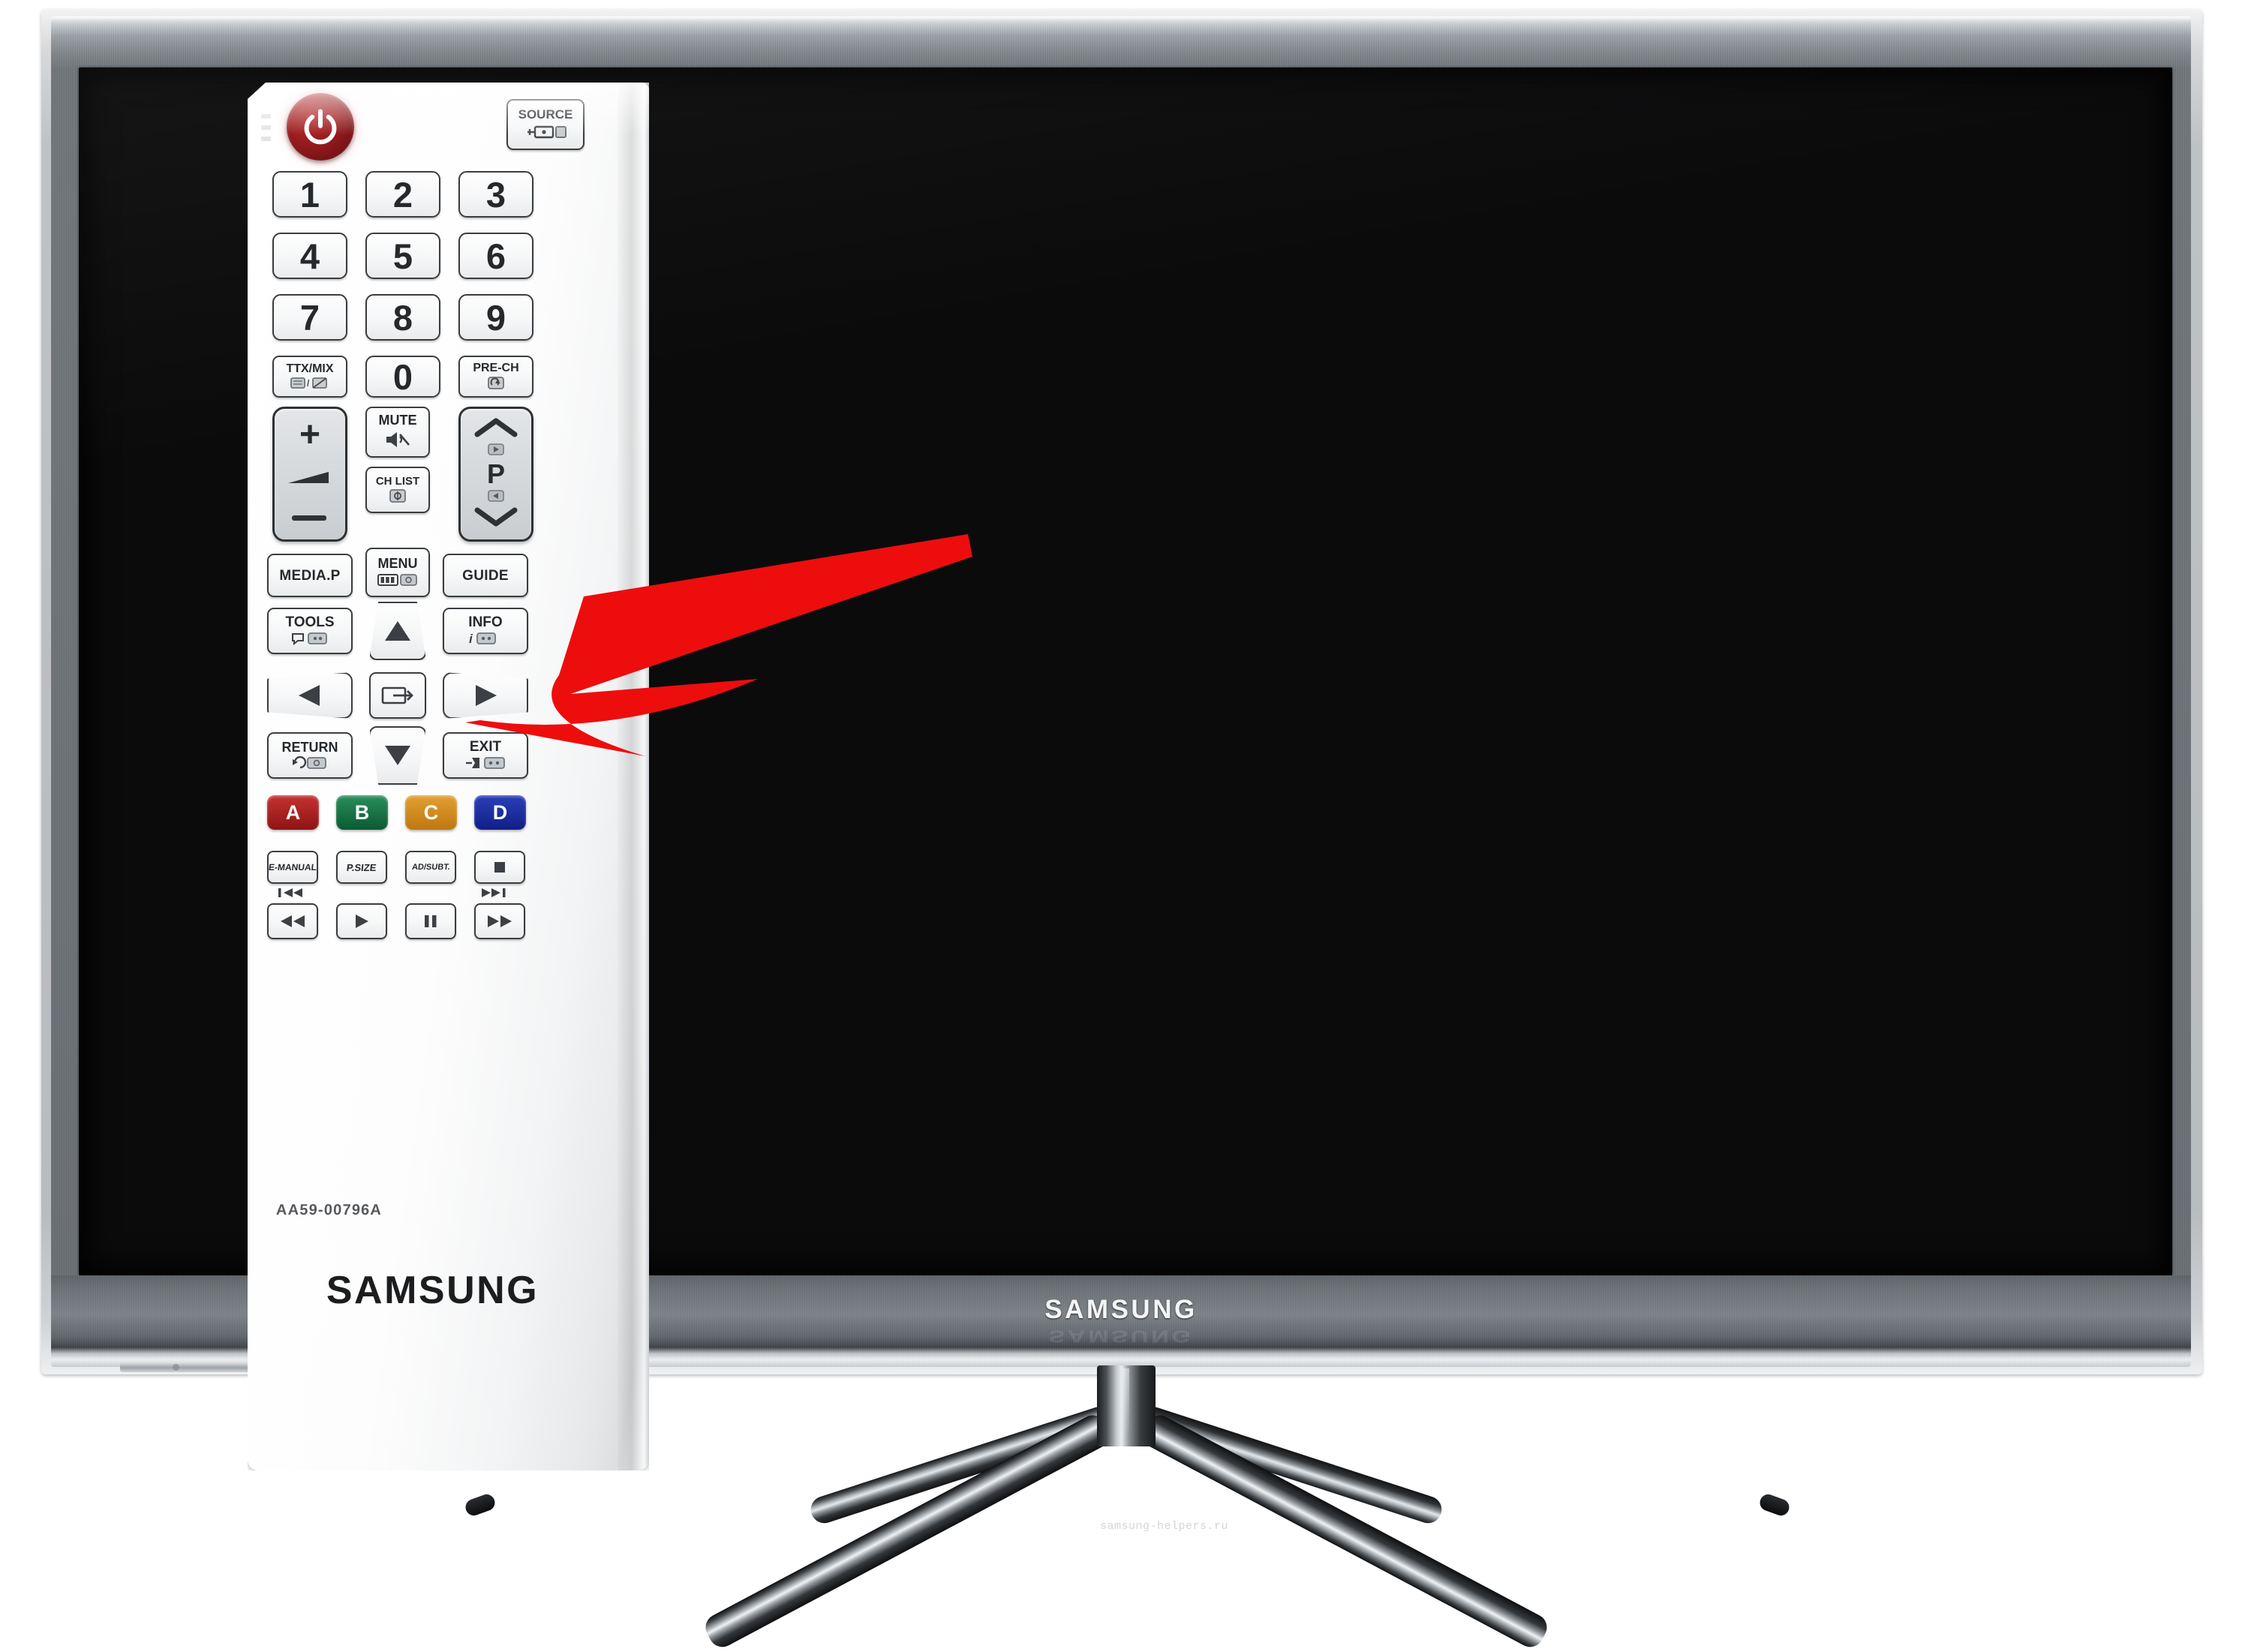  I want to click on ttx-mix-button: TTX/MIX /, so click(309, 377).